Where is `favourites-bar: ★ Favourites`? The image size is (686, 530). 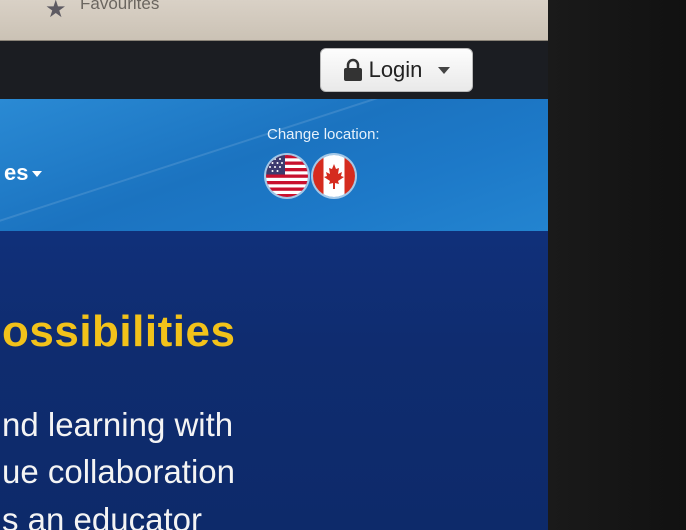
favourites-bar: ★ Favourites is located at coordinates (274, 20).